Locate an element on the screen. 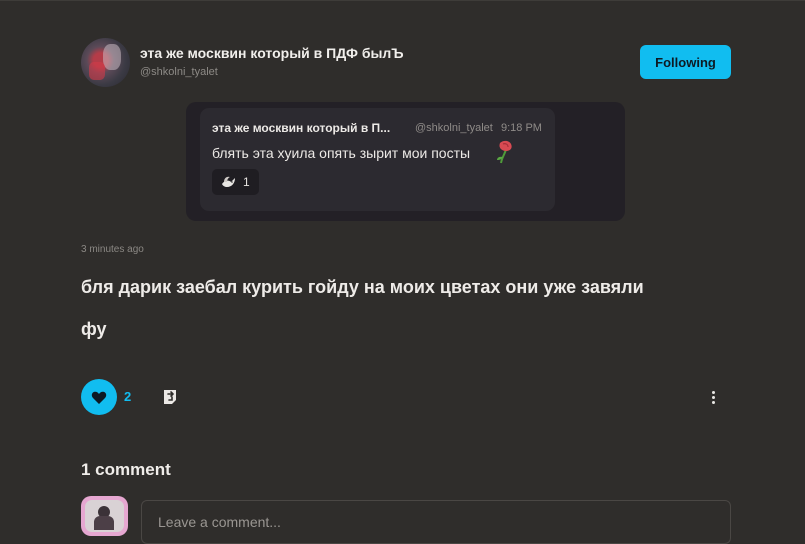  author-name: эта же москвин который в ПДФ былЪ is located at coordinates (272, 53).